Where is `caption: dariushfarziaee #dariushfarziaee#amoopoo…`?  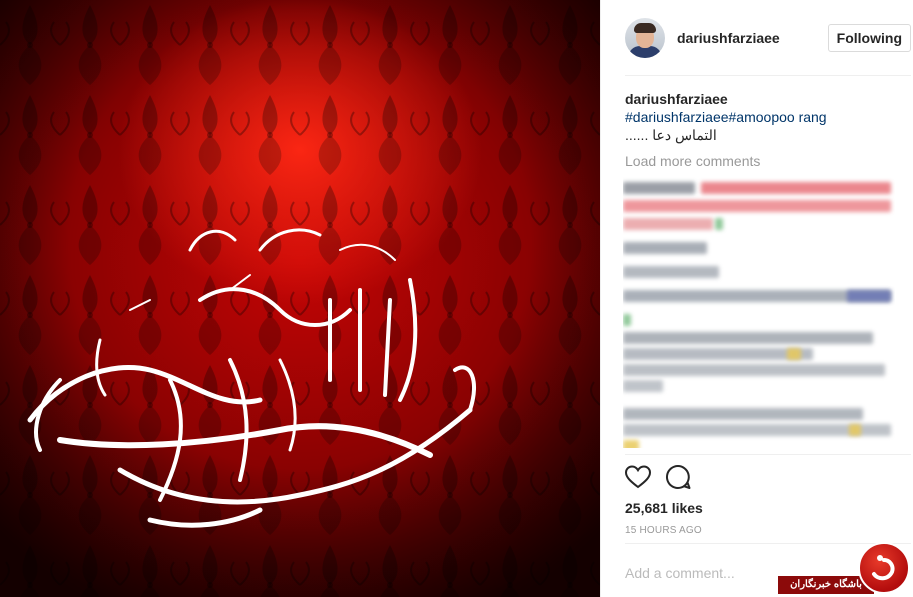
caption: dariushfarziaee #dariushfarziaee#amoopoo… is located at coordinates (760, 117).